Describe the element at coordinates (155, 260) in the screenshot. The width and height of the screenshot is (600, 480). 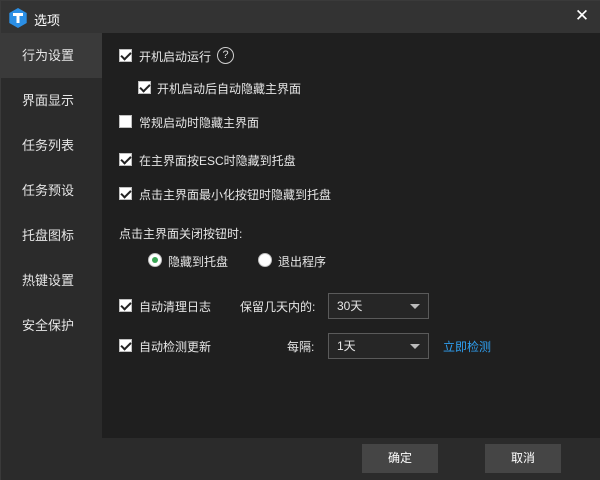
I see `radio-hide-to-tray` at that location.